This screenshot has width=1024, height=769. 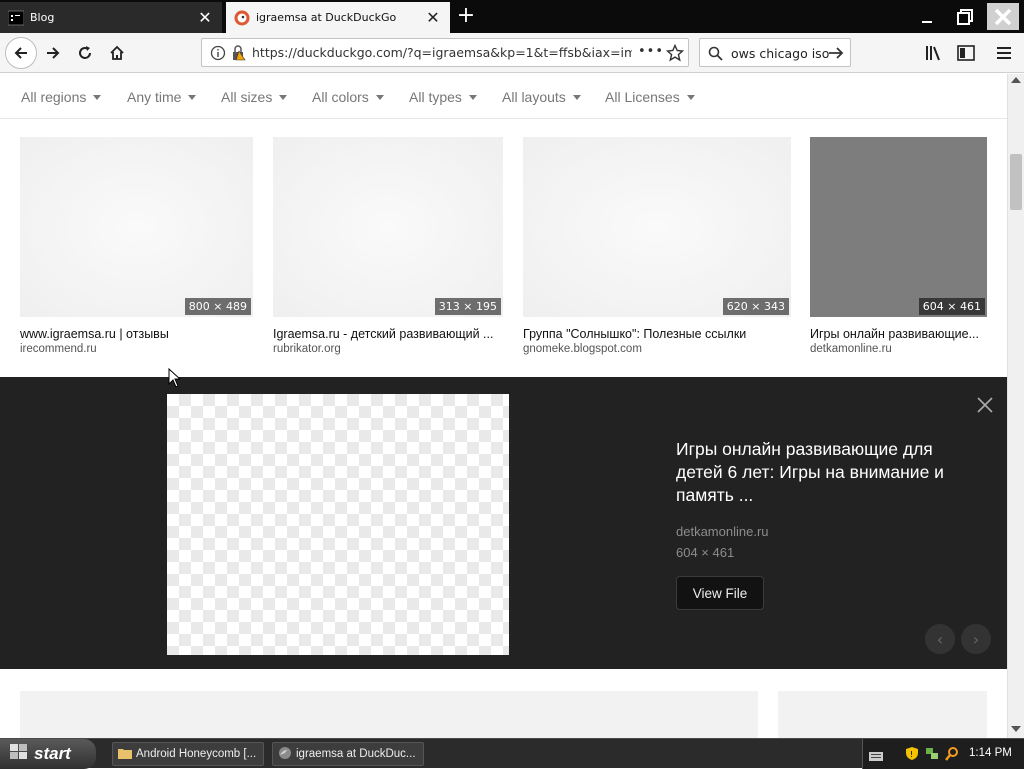 I want to click on image-dimensions-badge: 620 × 343, so click(x=755, y=306).